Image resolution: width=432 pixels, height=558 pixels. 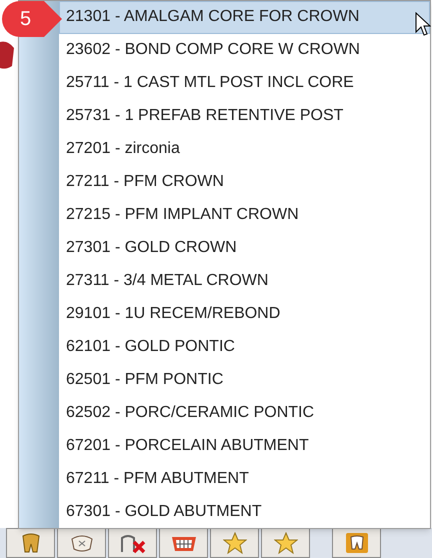 I want to click on menu-item: 25711 - 1 CAST MTL POST INCL CORE, so click(x=244, y=83).